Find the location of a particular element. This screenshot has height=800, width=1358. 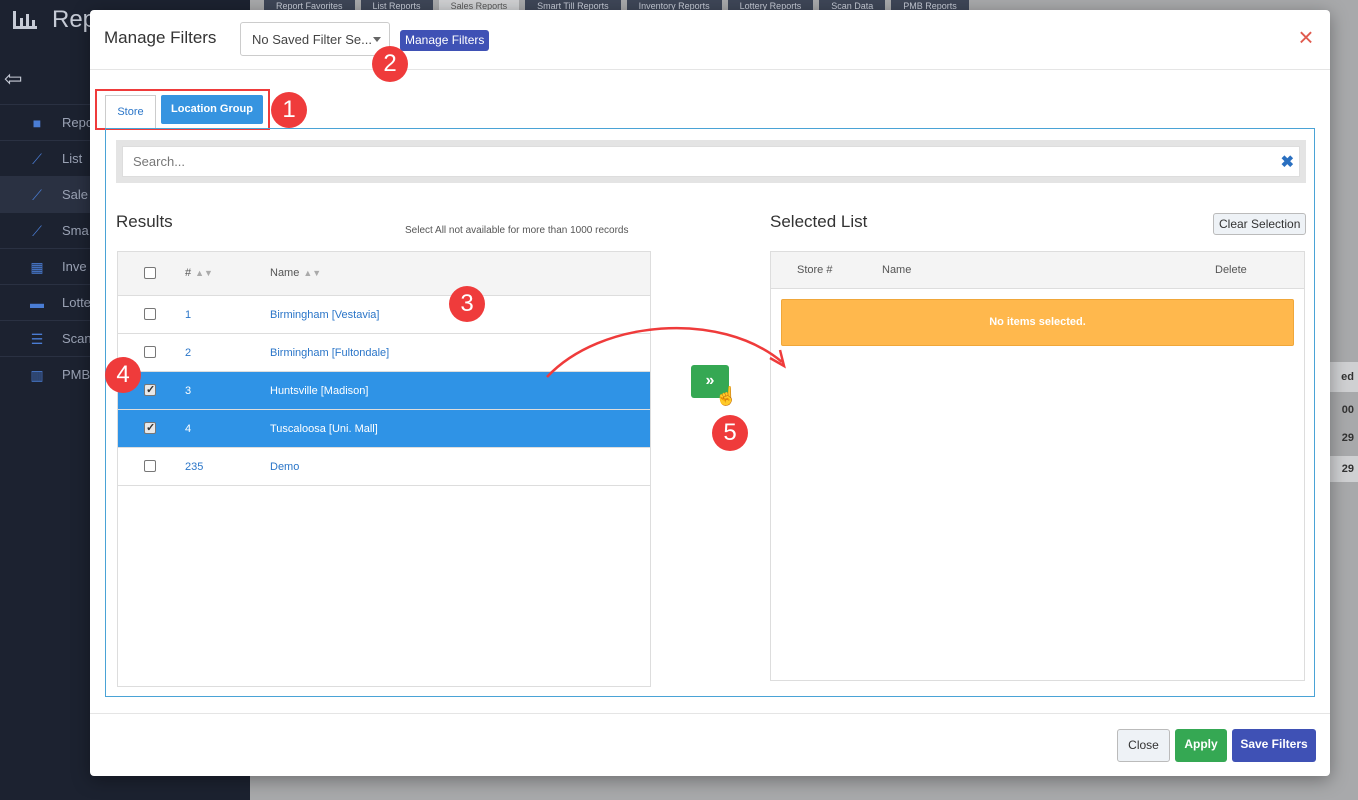

table-row: 1 Birmingham [Vestavia] is located at coordinates (384, 315).